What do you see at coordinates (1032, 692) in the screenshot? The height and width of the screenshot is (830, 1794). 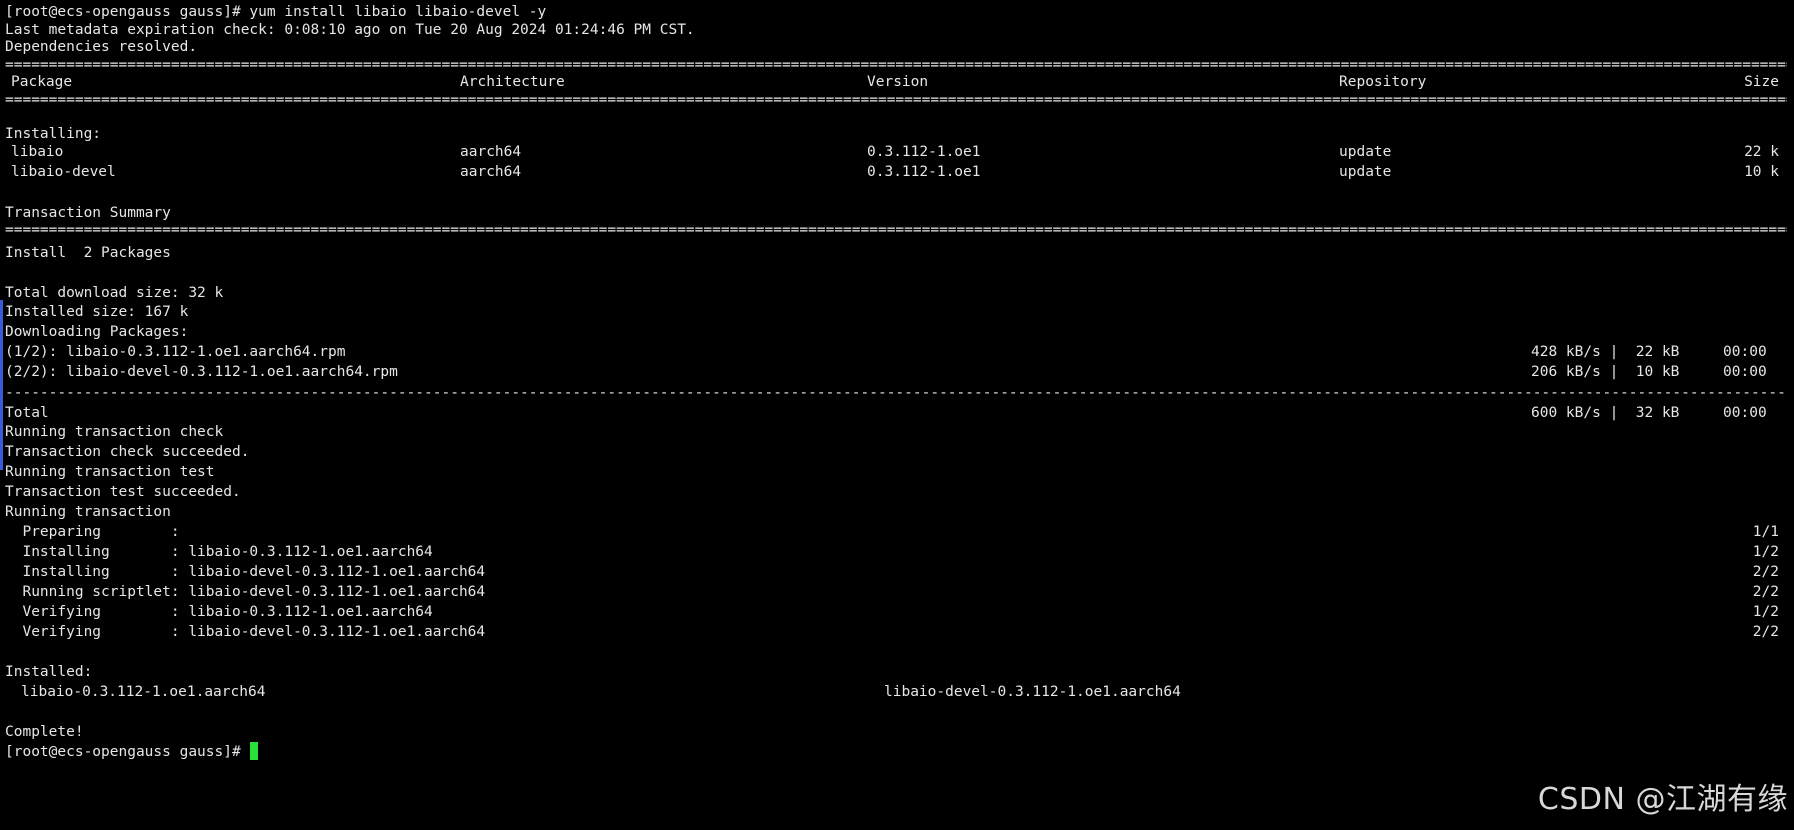 I see `installed-item: libaio-devel-0.3.112-1.oe1.aarch64` at bounding box center [1032, 692].